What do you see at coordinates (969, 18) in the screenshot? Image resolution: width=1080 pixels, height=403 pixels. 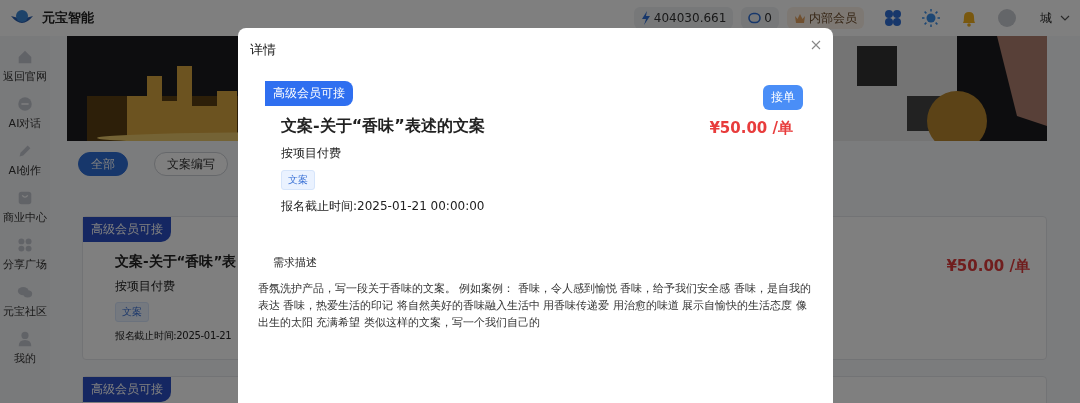 I see `bell-icon` at bounding box center [969, 18].